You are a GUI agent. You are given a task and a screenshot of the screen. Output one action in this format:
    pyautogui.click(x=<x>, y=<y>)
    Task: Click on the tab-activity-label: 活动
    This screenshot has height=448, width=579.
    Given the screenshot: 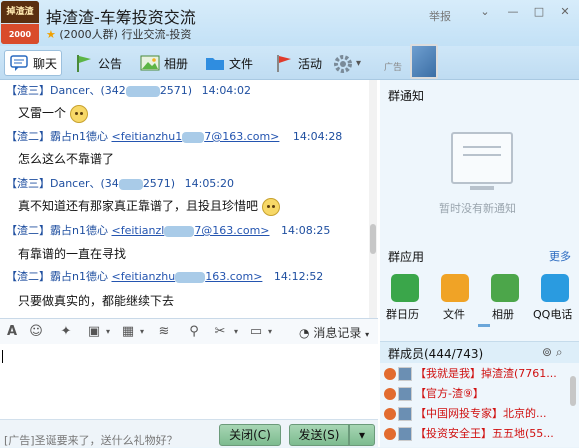 What is the action you would take?
    pyautogui.click(x=310, y=63)
    